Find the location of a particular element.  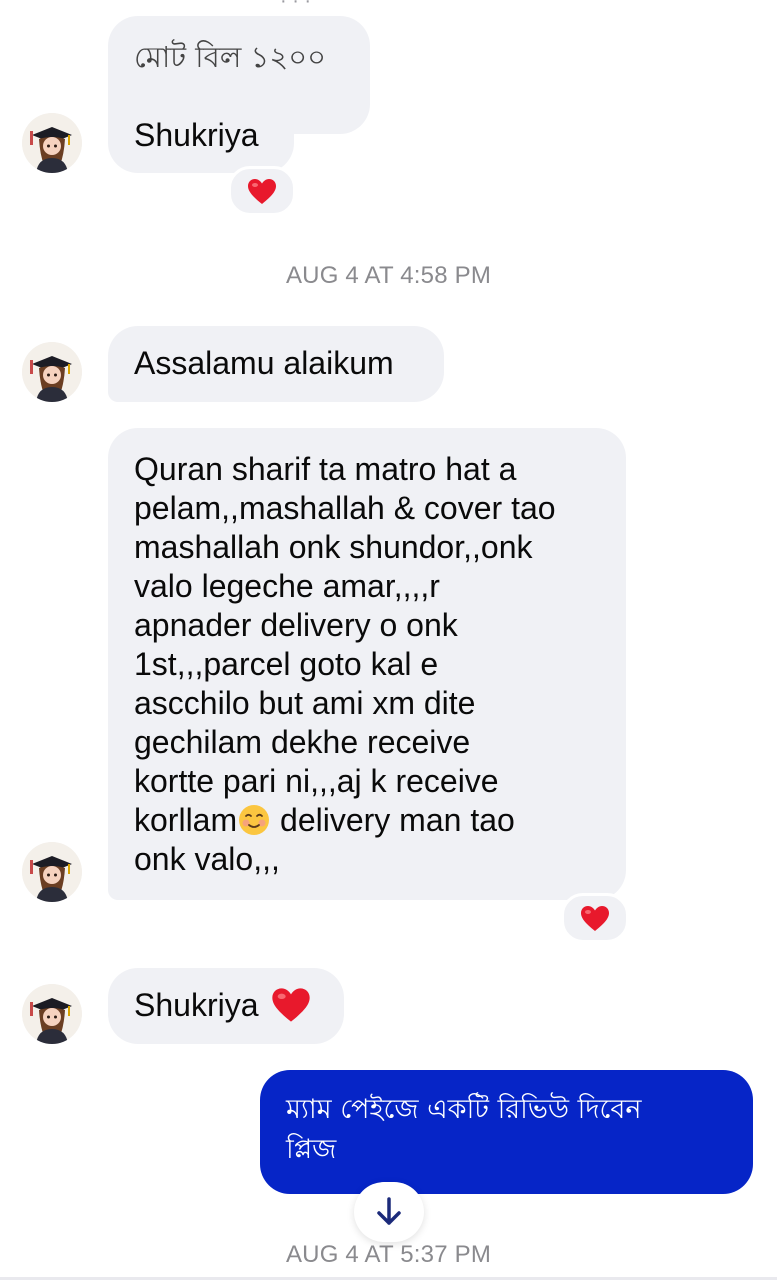

message-text: Assalamu alaikum is located at coordinates (264, 363).